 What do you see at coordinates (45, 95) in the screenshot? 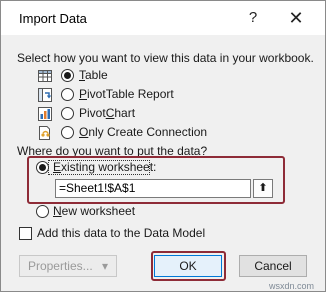
I see `pivottable-icon` at bounding box center [45, 95].